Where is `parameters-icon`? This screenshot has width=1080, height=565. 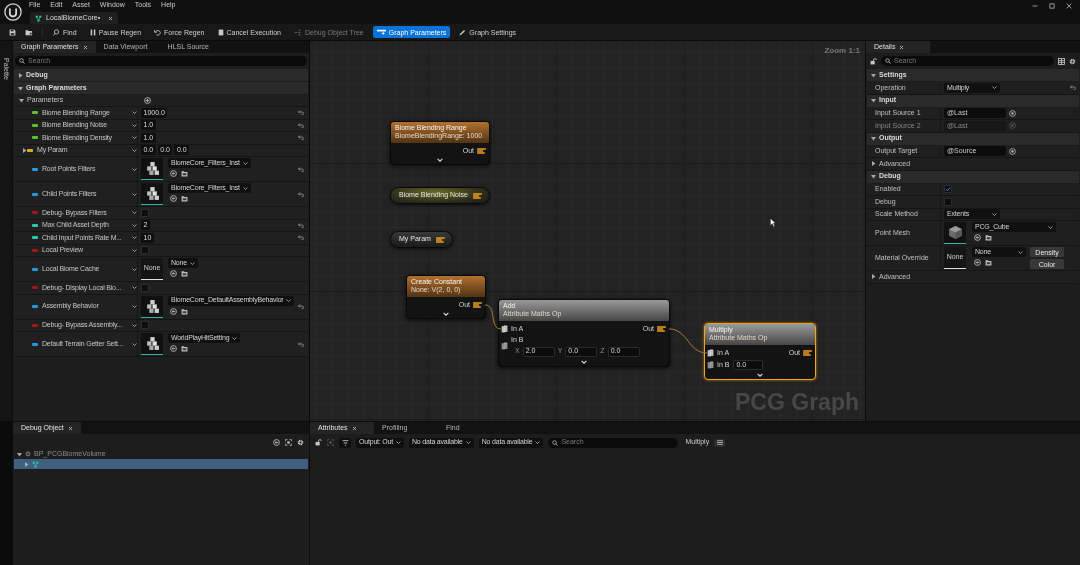 parameters-icon is located at coordinates (381, 32).